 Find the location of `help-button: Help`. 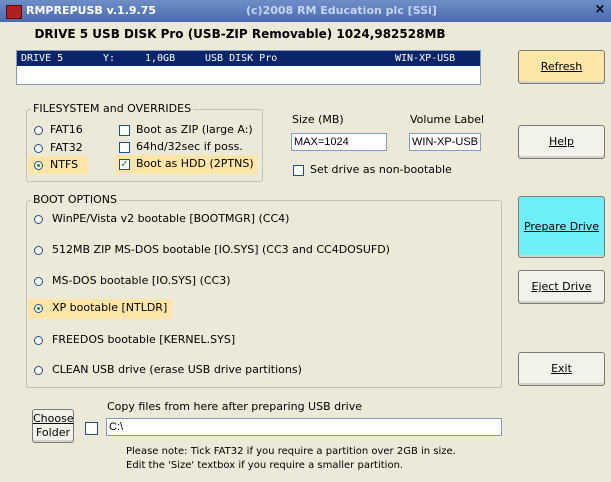

help-button: Help is located at coordinates (561, 142).